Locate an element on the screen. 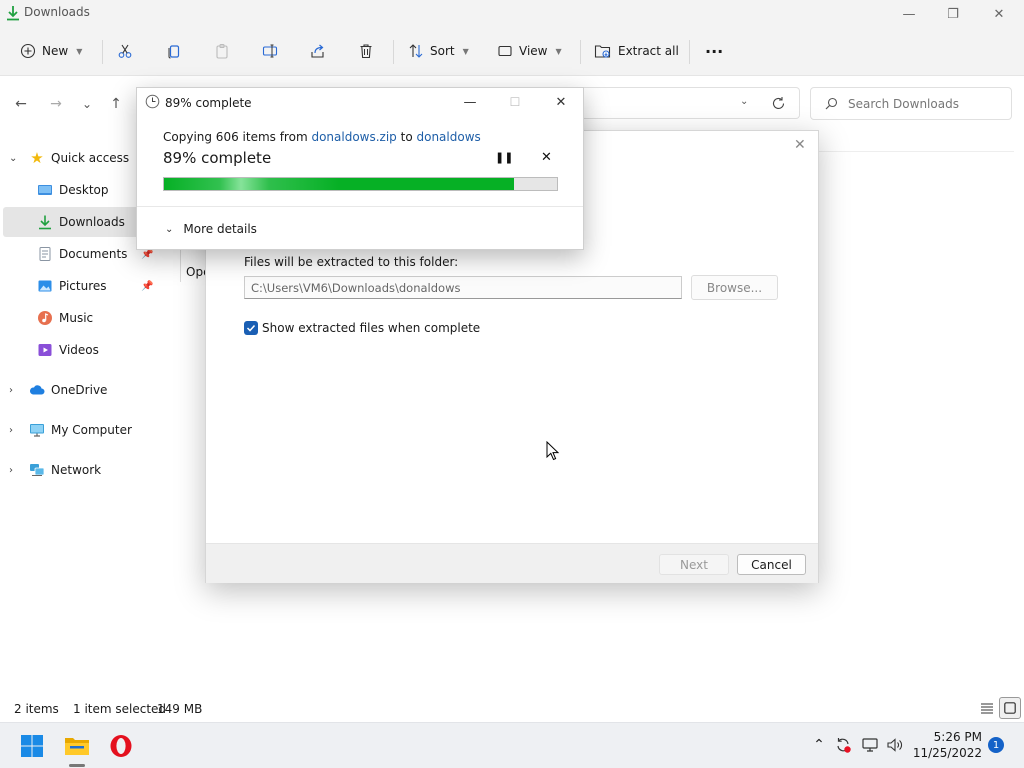  progress-maximize-button: ☐ is located at coordinates (515, 102).